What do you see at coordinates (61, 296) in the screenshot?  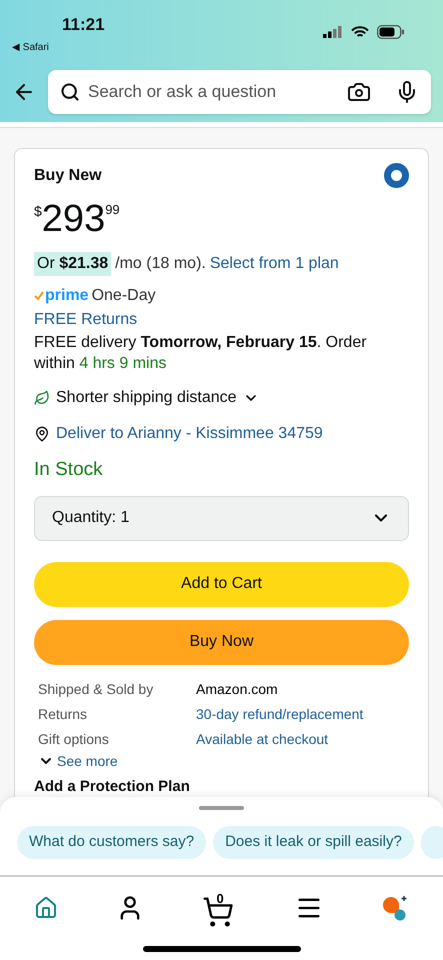 I see `prime-logo: prime` at bounding box center [61, 296].